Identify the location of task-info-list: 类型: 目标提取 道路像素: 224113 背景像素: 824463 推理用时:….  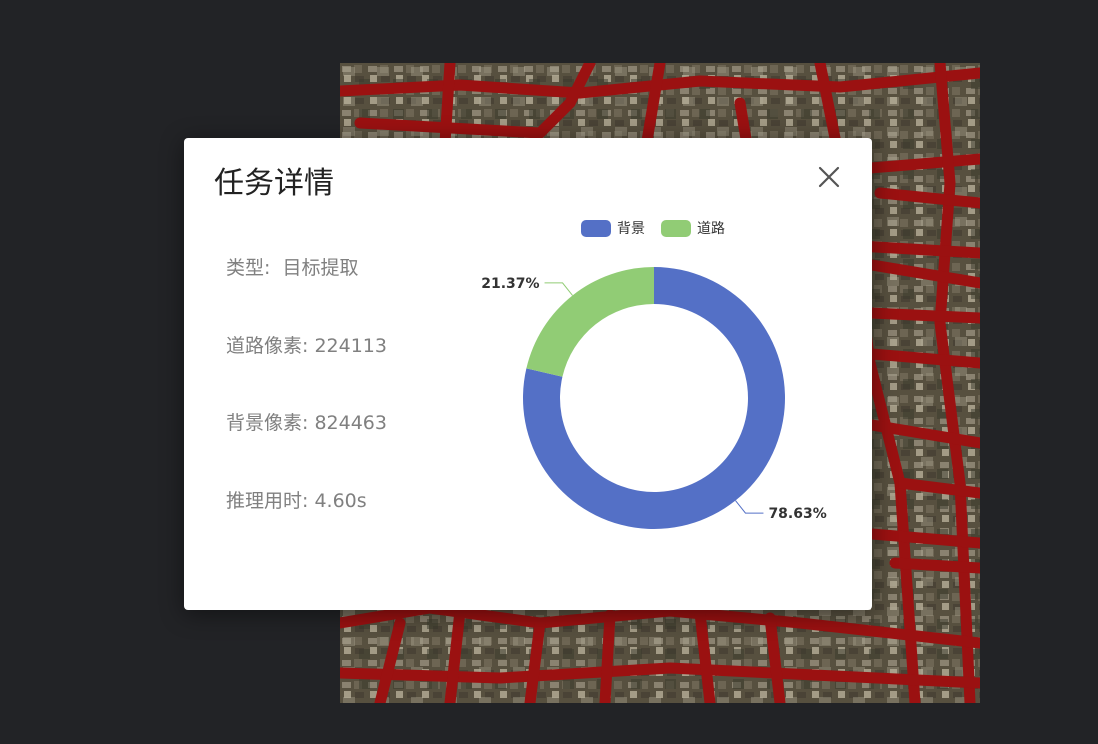
(306, 410).